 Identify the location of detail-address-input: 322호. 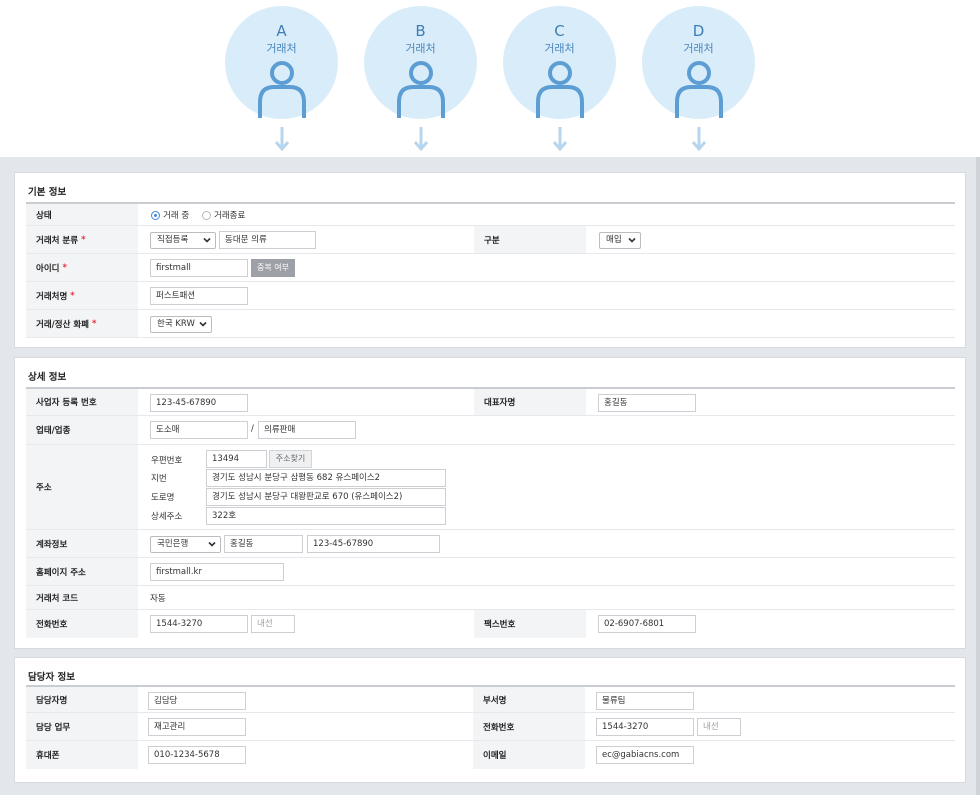
(326, 516).